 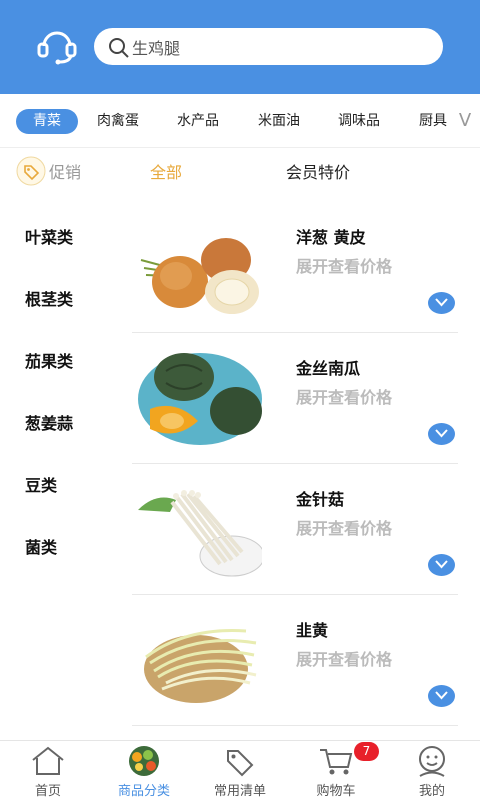 I want to click on tag-icon, so click(x=240, y=763).